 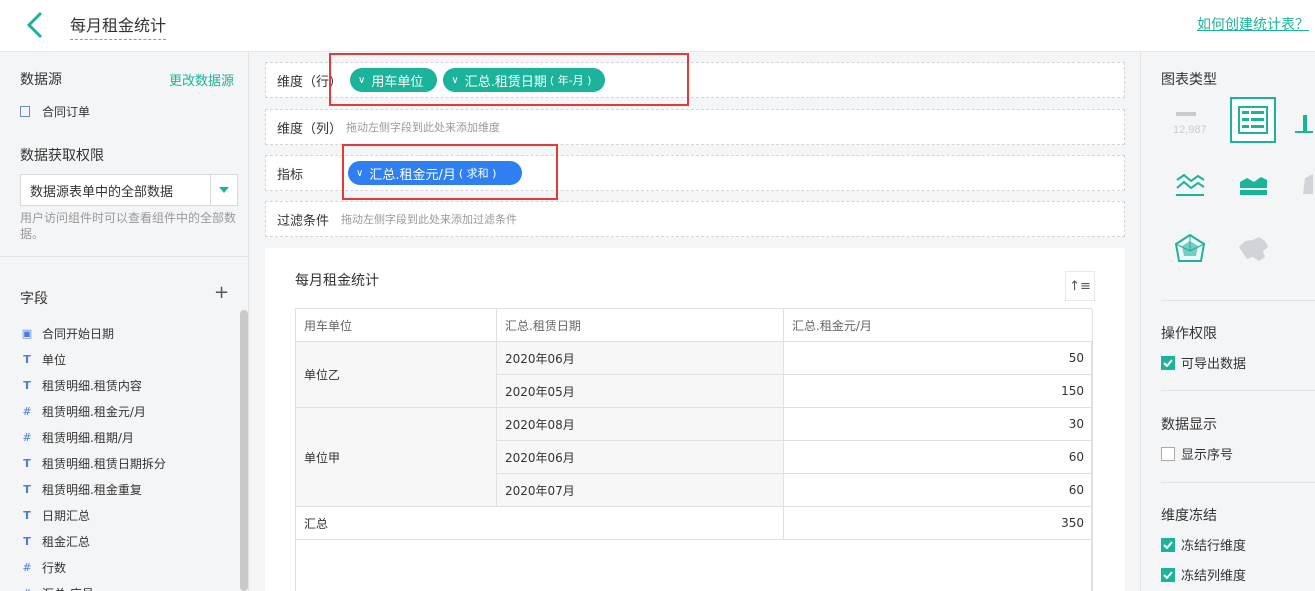 I want to click on filter-hint: 拖动左侧字段到此处来添加过滤条件, so click(x=429, y=219).